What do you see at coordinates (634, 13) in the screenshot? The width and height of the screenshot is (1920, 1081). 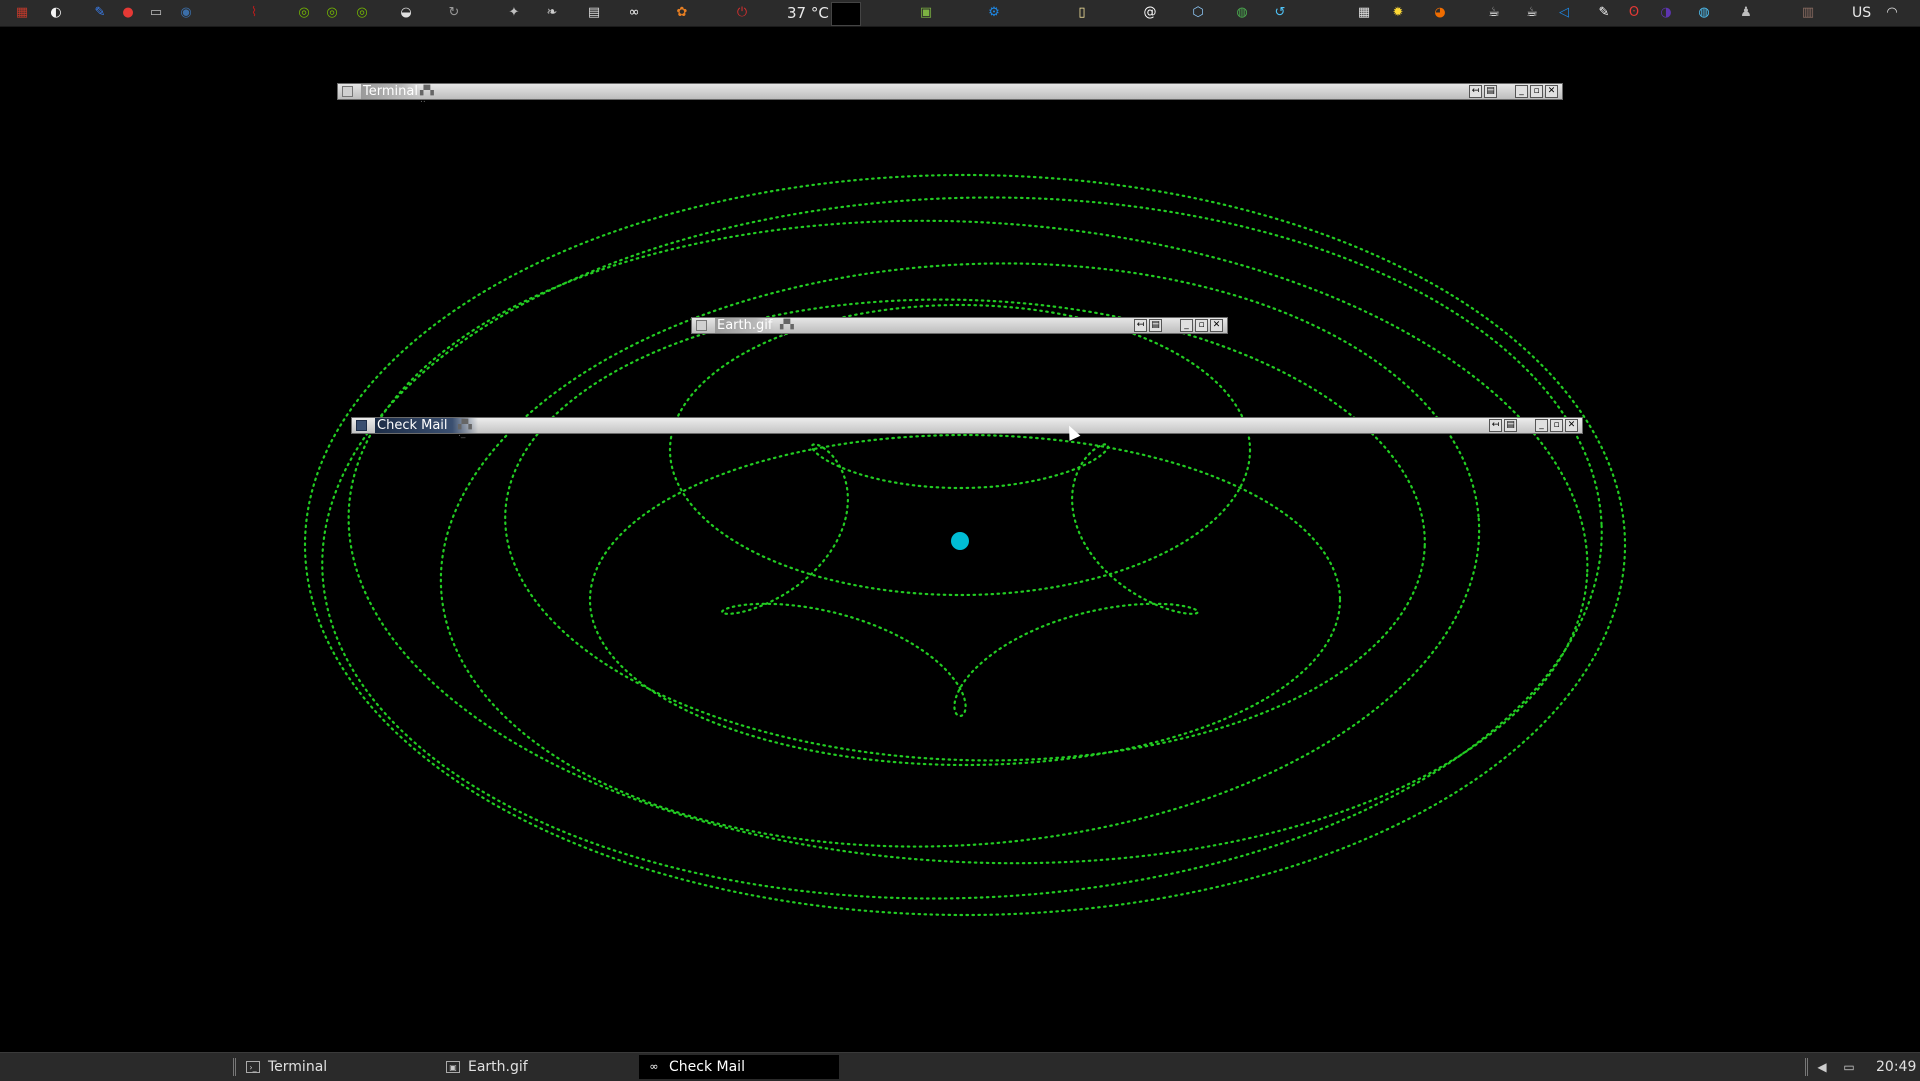 I see `glasses-icon: ∞` at bounding box center [634, 13].